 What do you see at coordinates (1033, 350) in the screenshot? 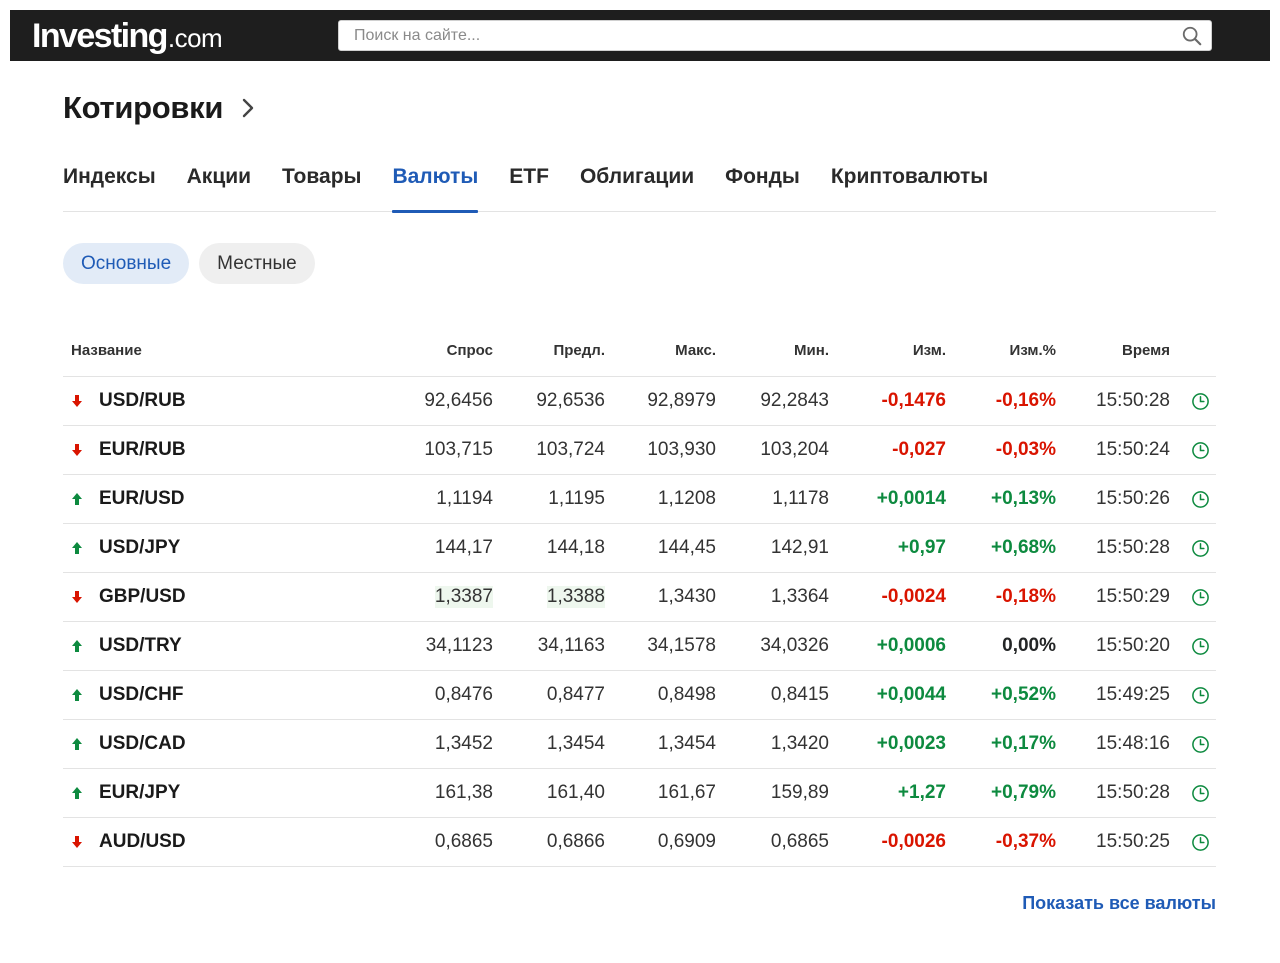
I see `header-change-pct: Изм.%` at bounding box center [1033, 350].